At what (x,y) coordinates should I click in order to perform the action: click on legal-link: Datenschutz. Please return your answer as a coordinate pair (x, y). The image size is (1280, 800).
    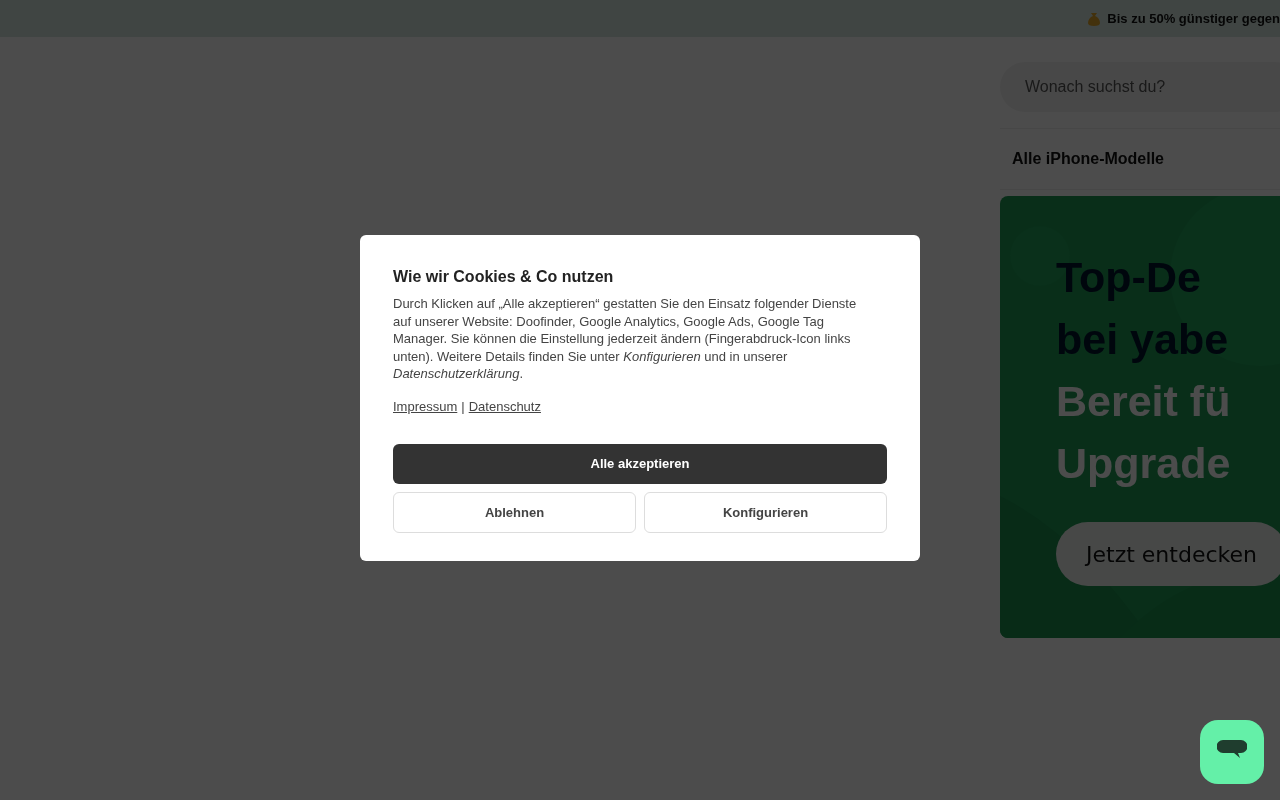
    Looking at the image, I should click on (504, 406).